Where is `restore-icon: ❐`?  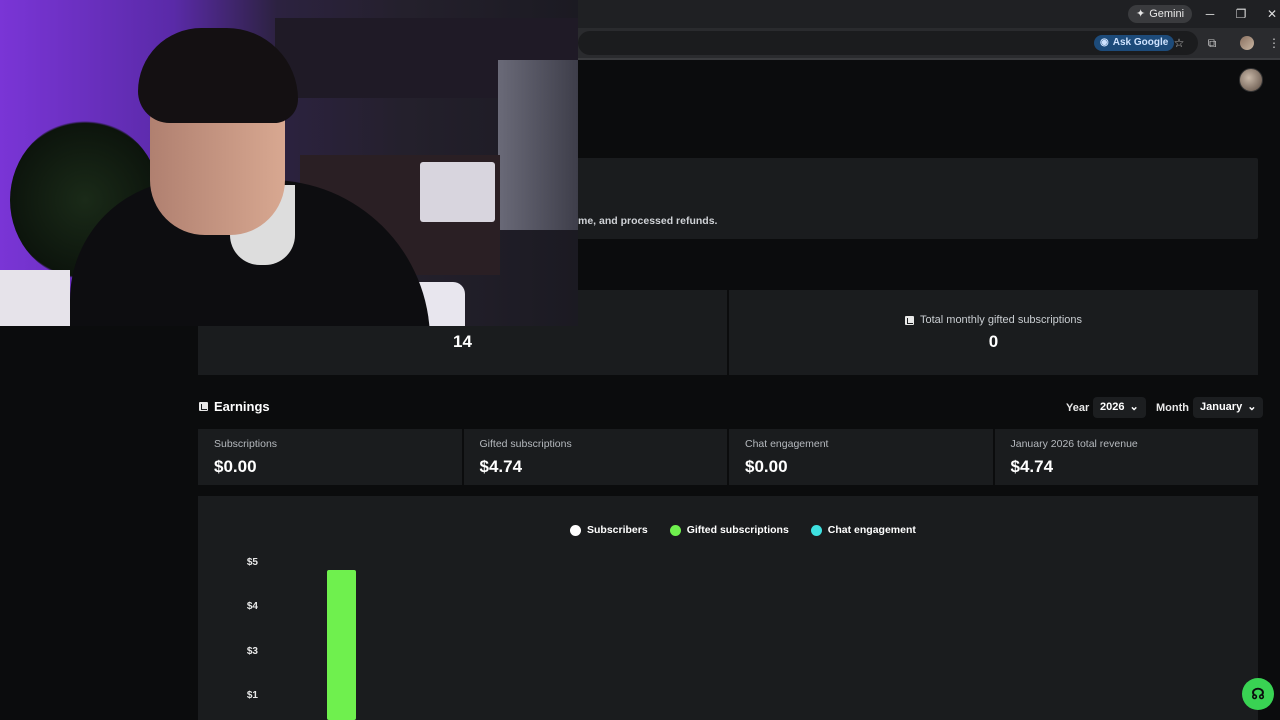 restore-icon: ❐ is located at coordinates (1241, 14).